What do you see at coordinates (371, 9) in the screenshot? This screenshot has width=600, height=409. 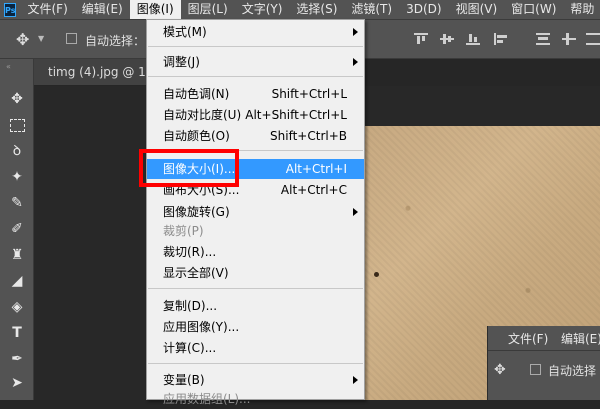 I see `menu-filter: 滤镜(T)` at bounding box center [371, 9].